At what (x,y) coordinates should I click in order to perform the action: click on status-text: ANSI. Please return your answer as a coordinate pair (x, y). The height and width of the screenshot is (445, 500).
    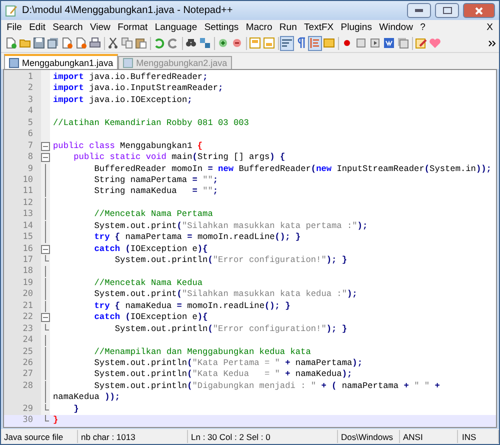
    Looking at the image, I should click on (429, 436).